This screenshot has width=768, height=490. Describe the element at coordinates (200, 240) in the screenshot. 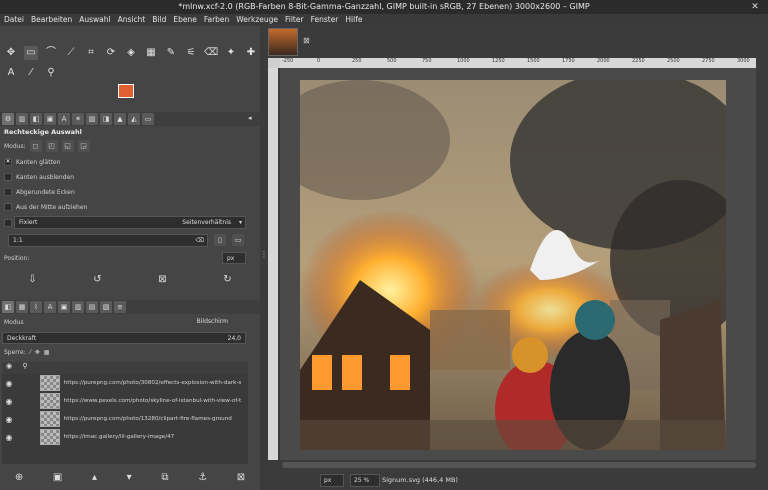

I see `clear-icon: ⌫` at that location.